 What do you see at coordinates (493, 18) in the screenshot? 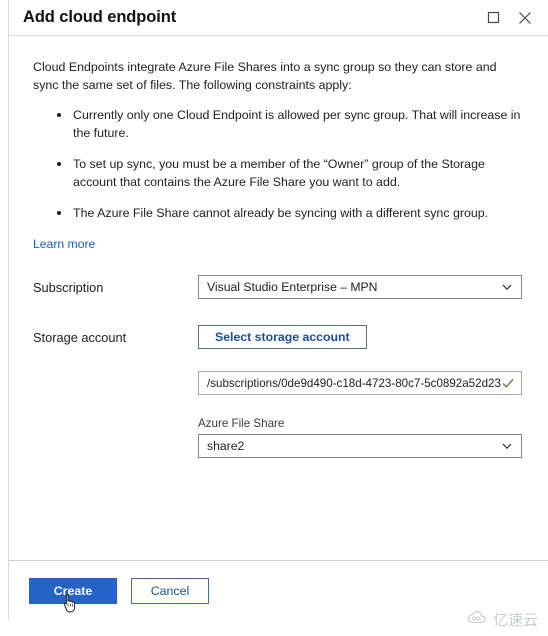
I see `maximize-square-icon` at bounding box center [493, 18].